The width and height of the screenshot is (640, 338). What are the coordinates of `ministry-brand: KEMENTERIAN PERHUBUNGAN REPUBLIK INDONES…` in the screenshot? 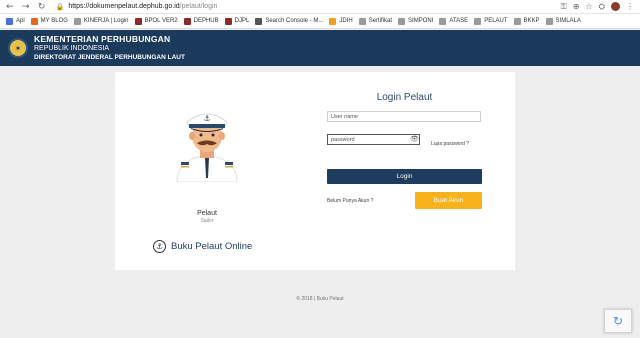 It's located at (109, 48).